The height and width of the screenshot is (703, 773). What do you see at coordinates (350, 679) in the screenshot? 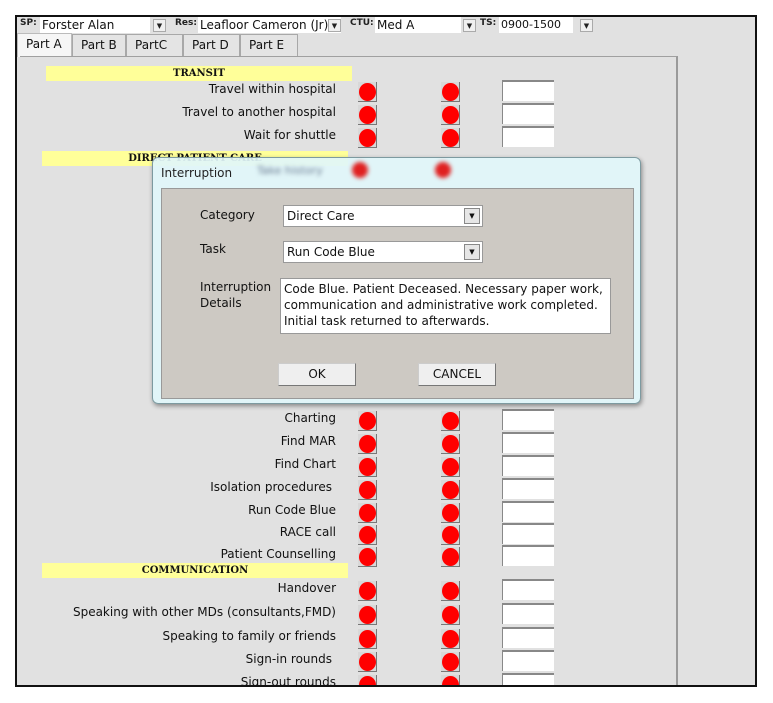
I see `task-row: Sign-out rounds` at bounding box center [350, 679].